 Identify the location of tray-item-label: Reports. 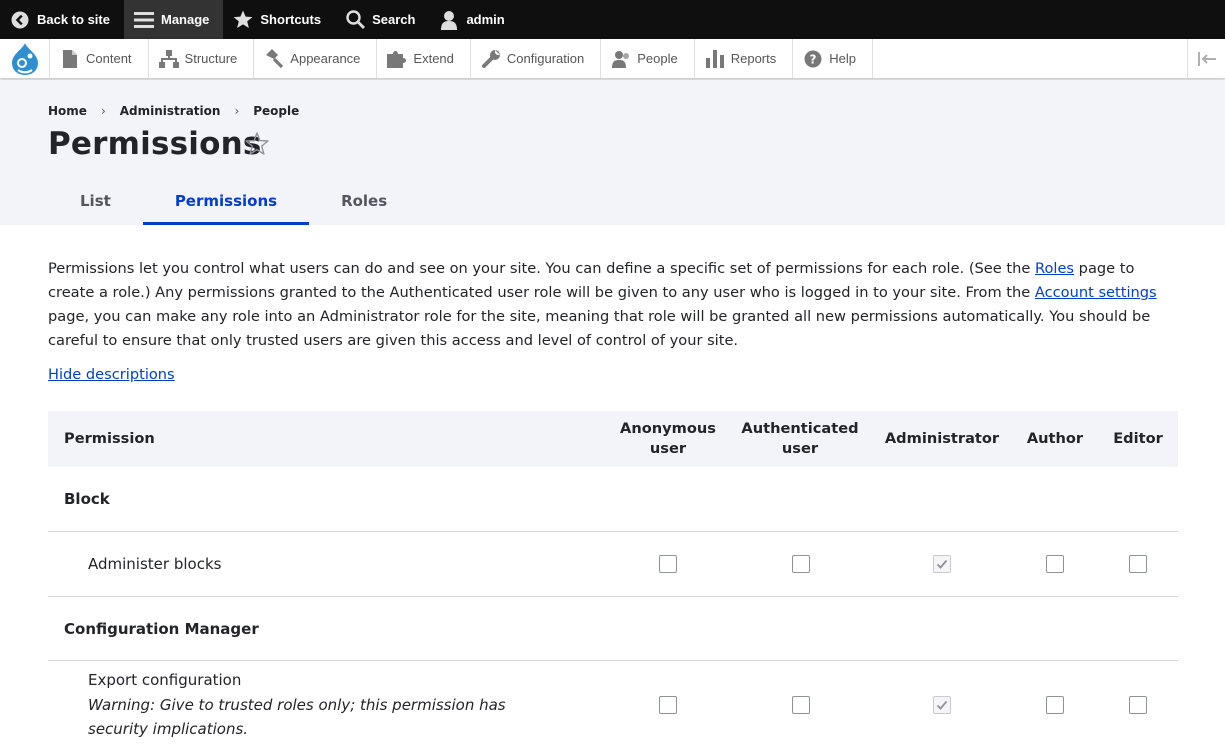
(753, 58).